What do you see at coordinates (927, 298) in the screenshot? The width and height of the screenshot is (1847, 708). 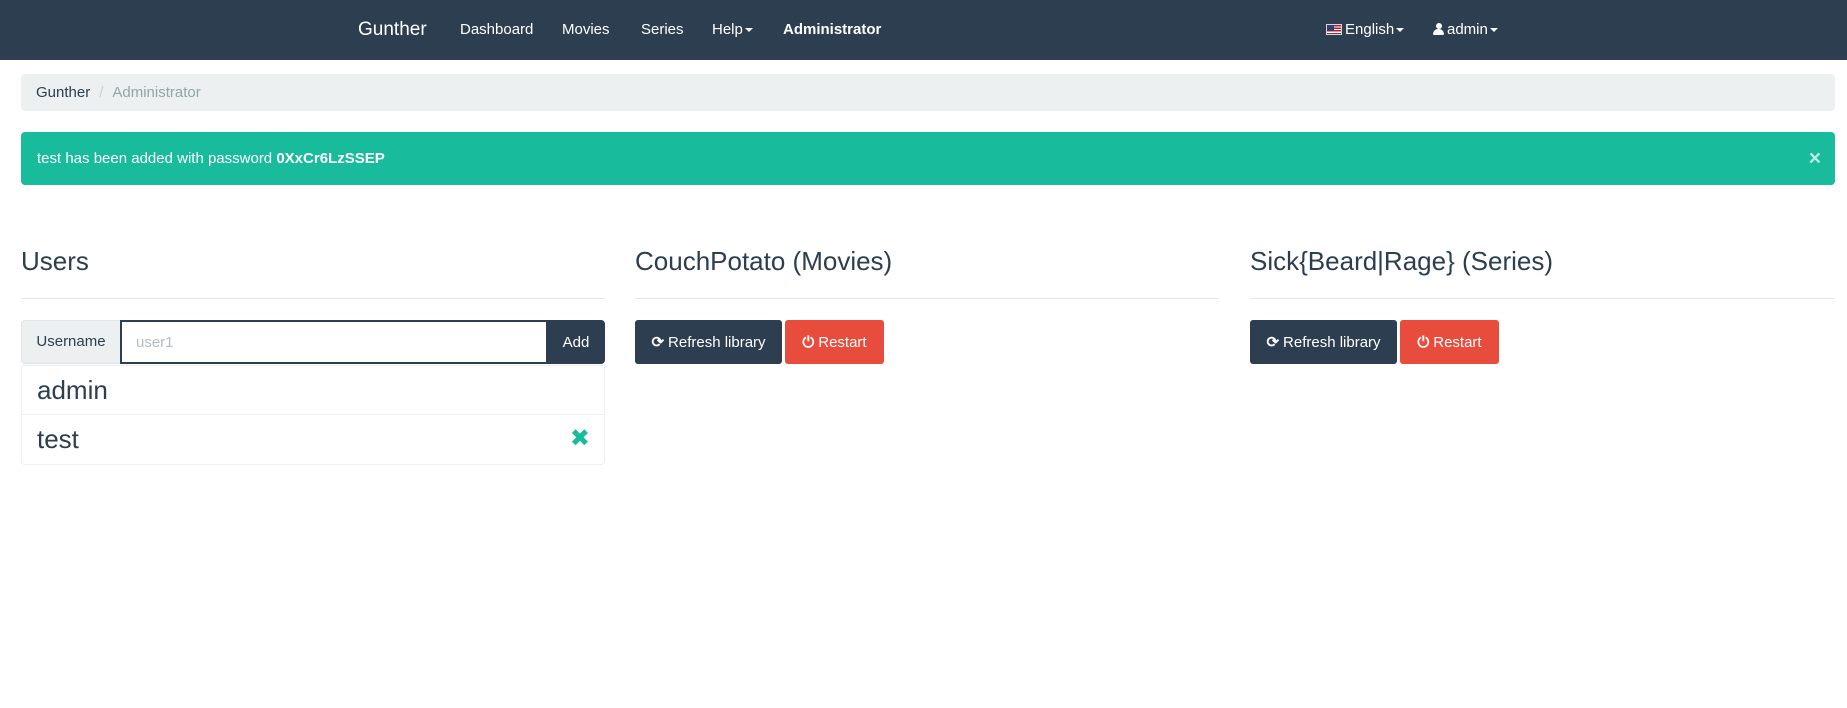 I see `couchpotato-divider` at bounding box center [927, 298].